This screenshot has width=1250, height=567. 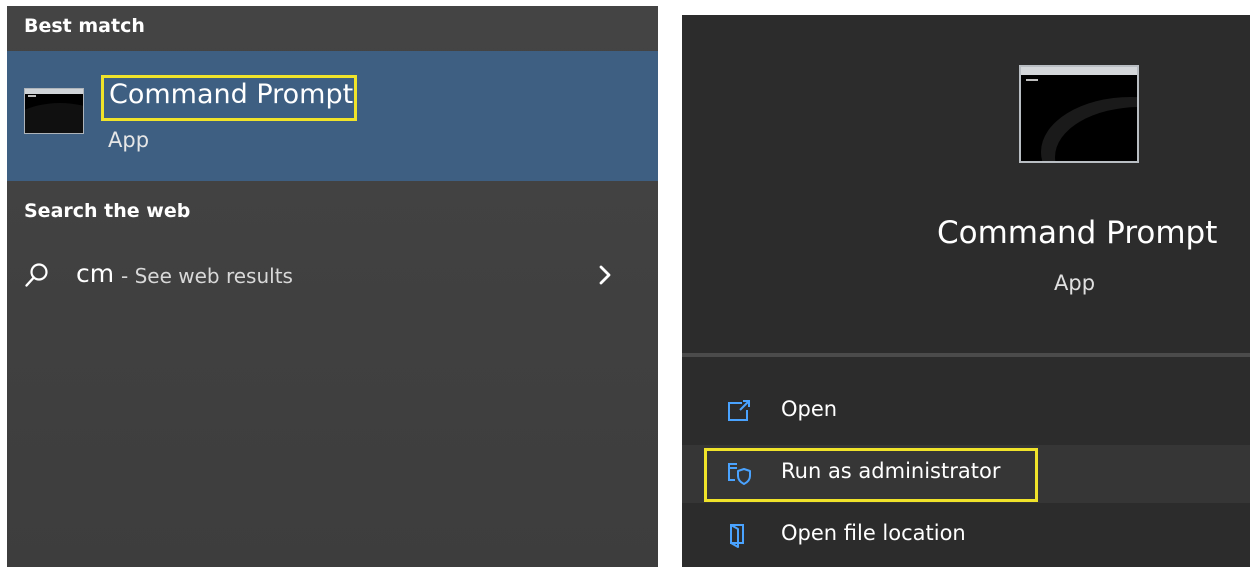 What do you see at coordinates (1077, 233) in the screenshot?
I see `app-title: Command Prompt` at bounding box center [1077, 233].